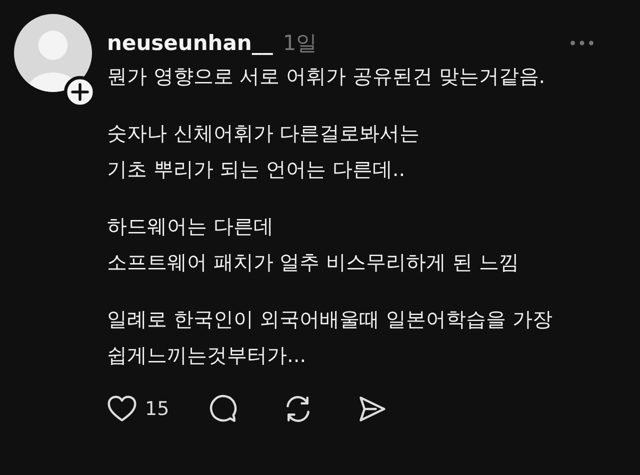 Image resolution: width=640 pixels, height=475 pixels. What do you see at coordinates (264, 151) in the screenshot?
I see `post-paragraph: 숫자나 신체어휘가 다른걸로봐서는 기초 뿌리가 되는 언어는 다른데..` at bounding box center [264, 151].